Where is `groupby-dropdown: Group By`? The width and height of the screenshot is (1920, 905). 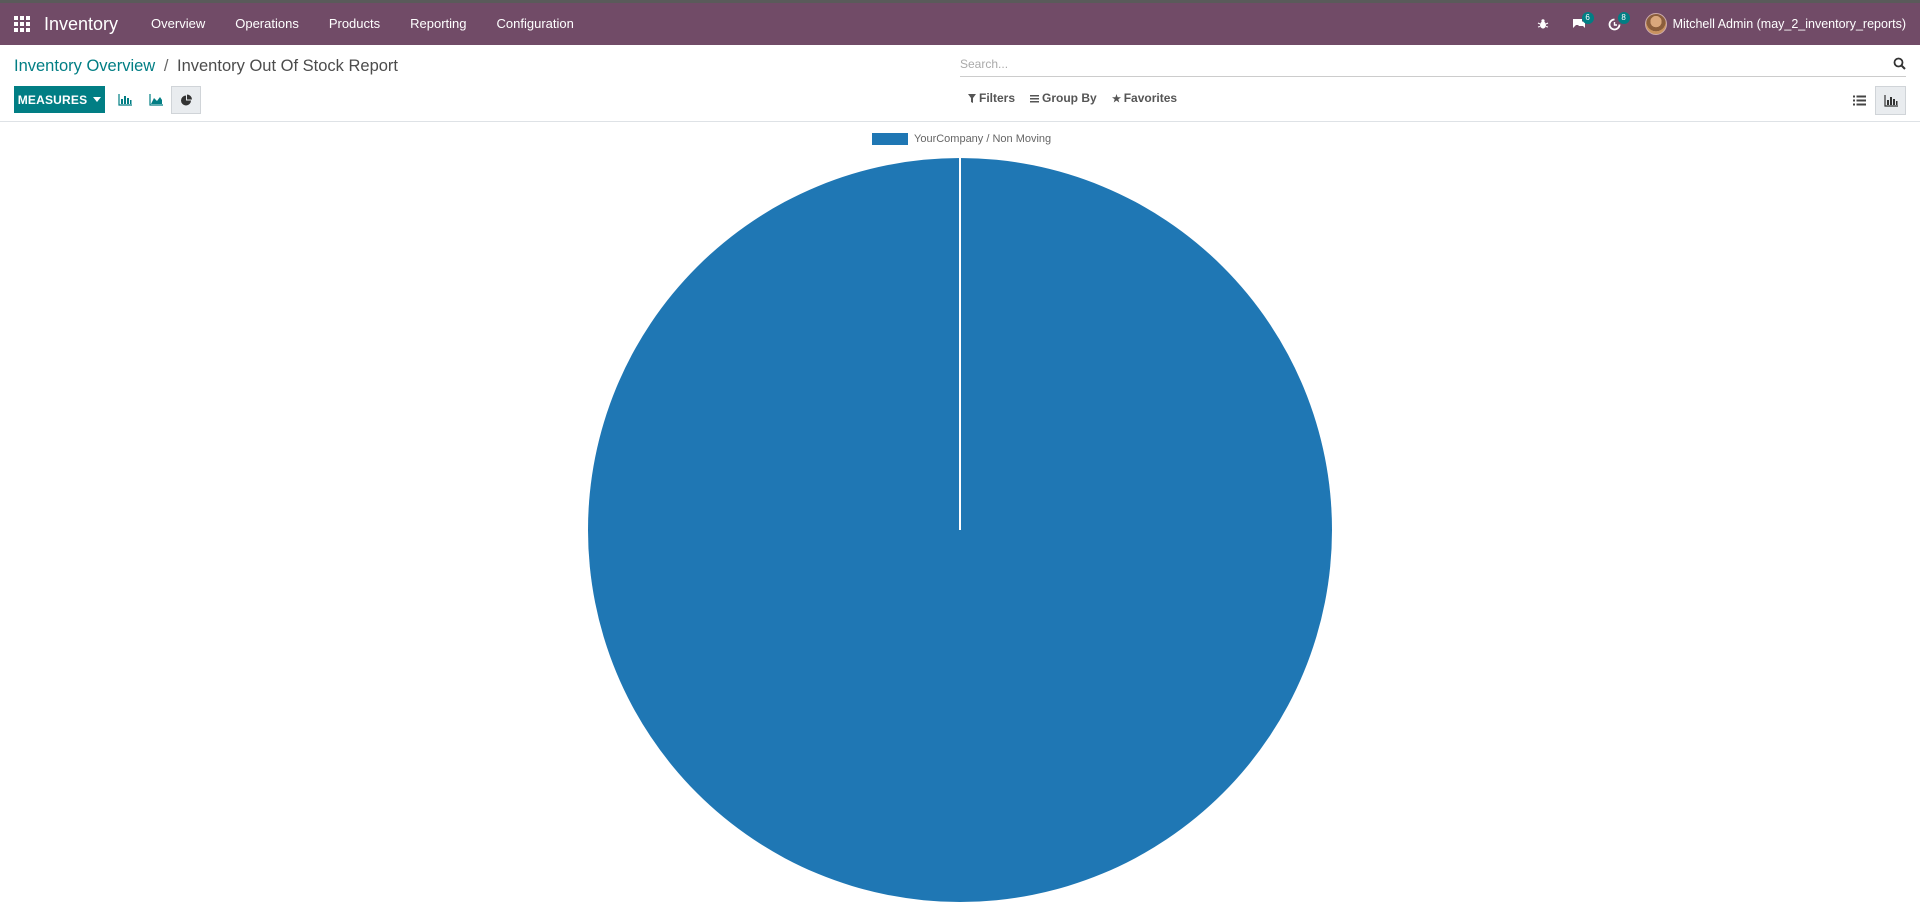 groupby-dropdown: Group By is located at coordinates (1063, 98).